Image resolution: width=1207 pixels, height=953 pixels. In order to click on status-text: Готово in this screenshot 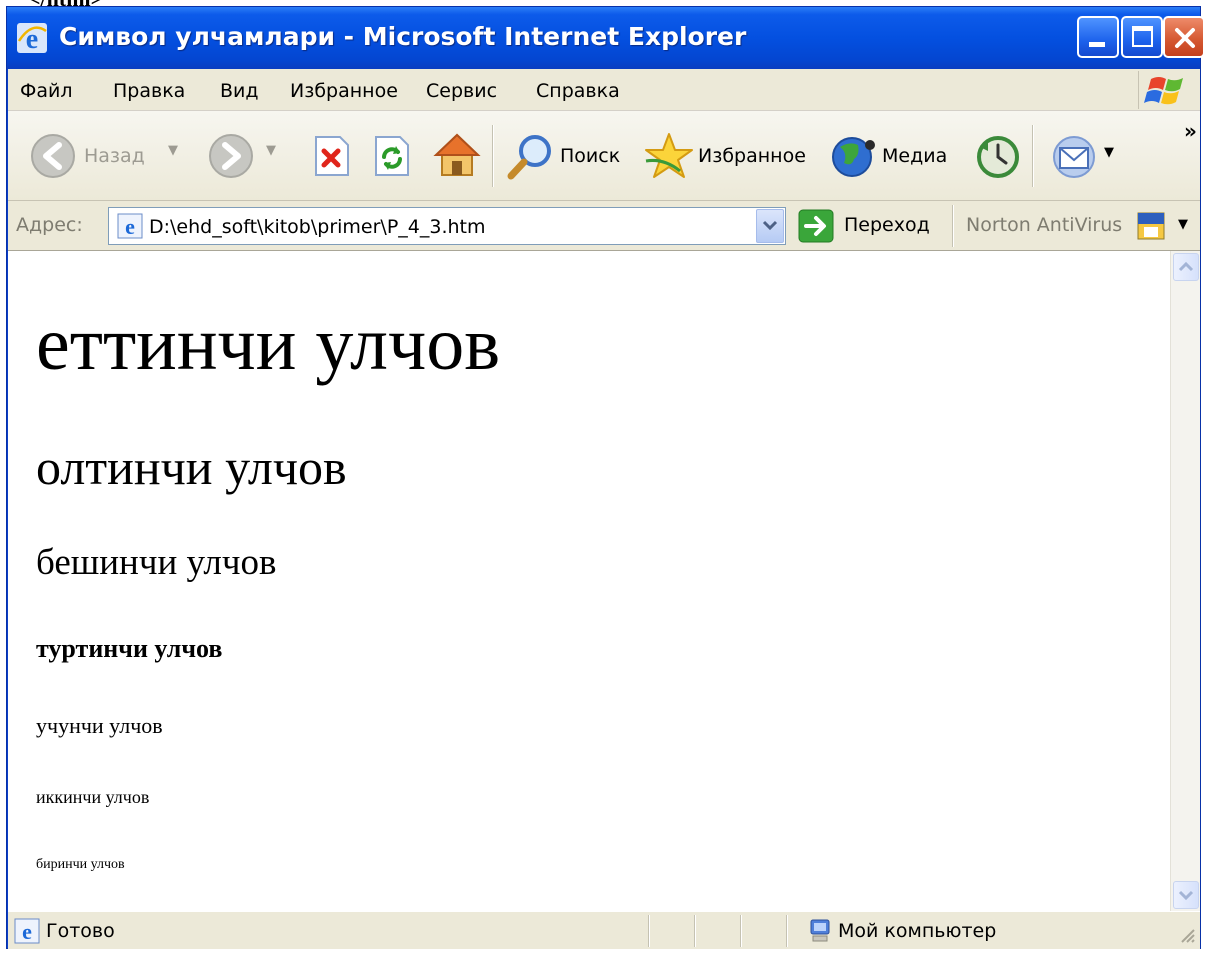, I will do `click(80, 931)`.